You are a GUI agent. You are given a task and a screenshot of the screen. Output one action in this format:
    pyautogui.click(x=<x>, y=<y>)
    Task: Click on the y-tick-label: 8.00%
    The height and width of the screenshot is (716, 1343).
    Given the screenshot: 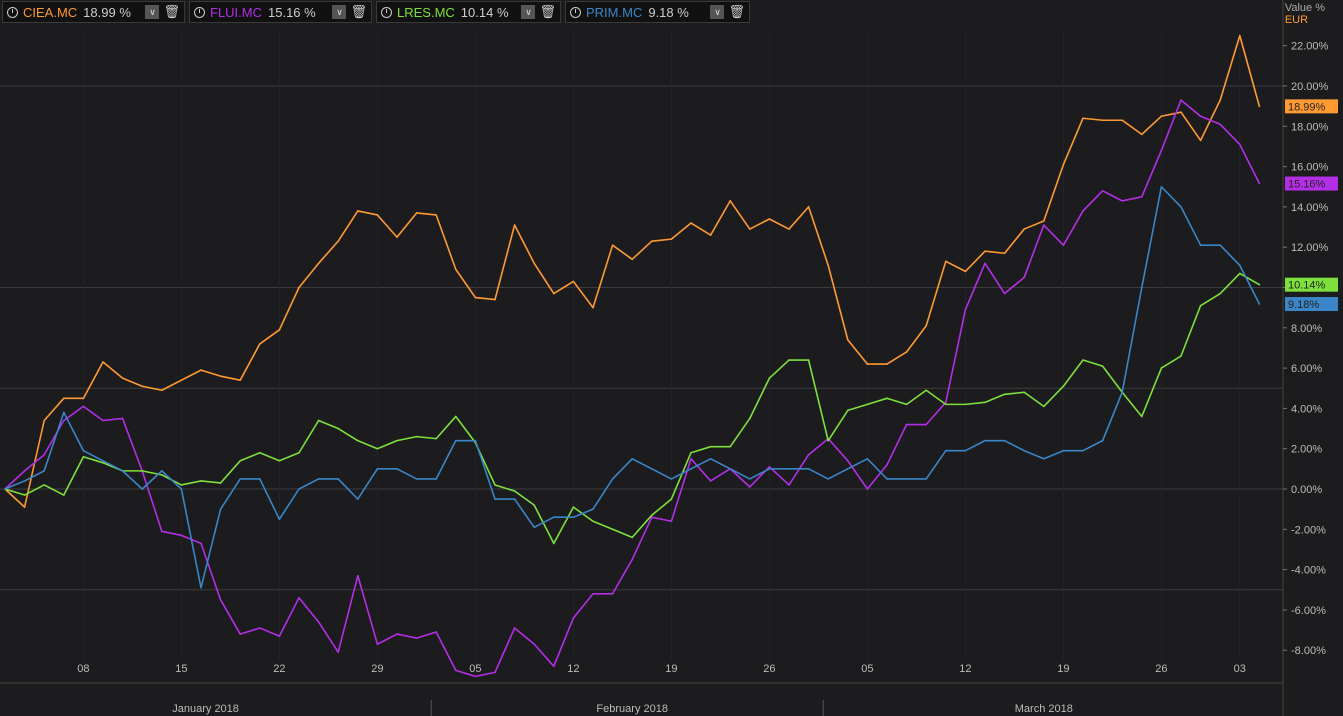 What is the action you would take?
    pyautogui.click(x=1306, y=329)
    